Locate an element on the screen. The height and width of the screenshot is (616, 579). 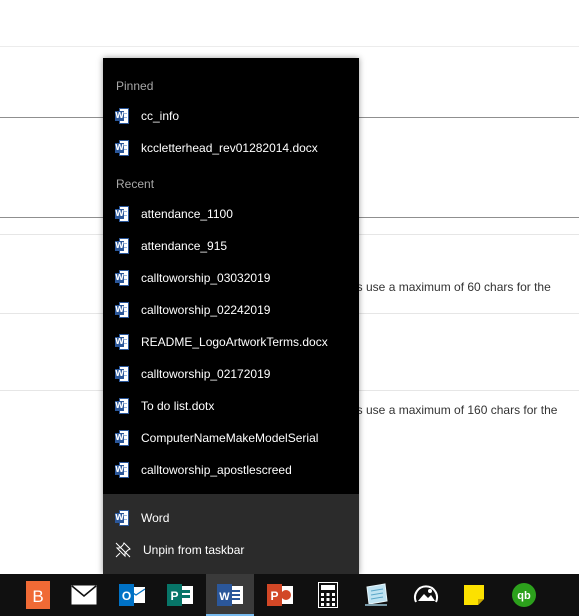
taskbar-button-calculator is located at coordinates (328, 595).